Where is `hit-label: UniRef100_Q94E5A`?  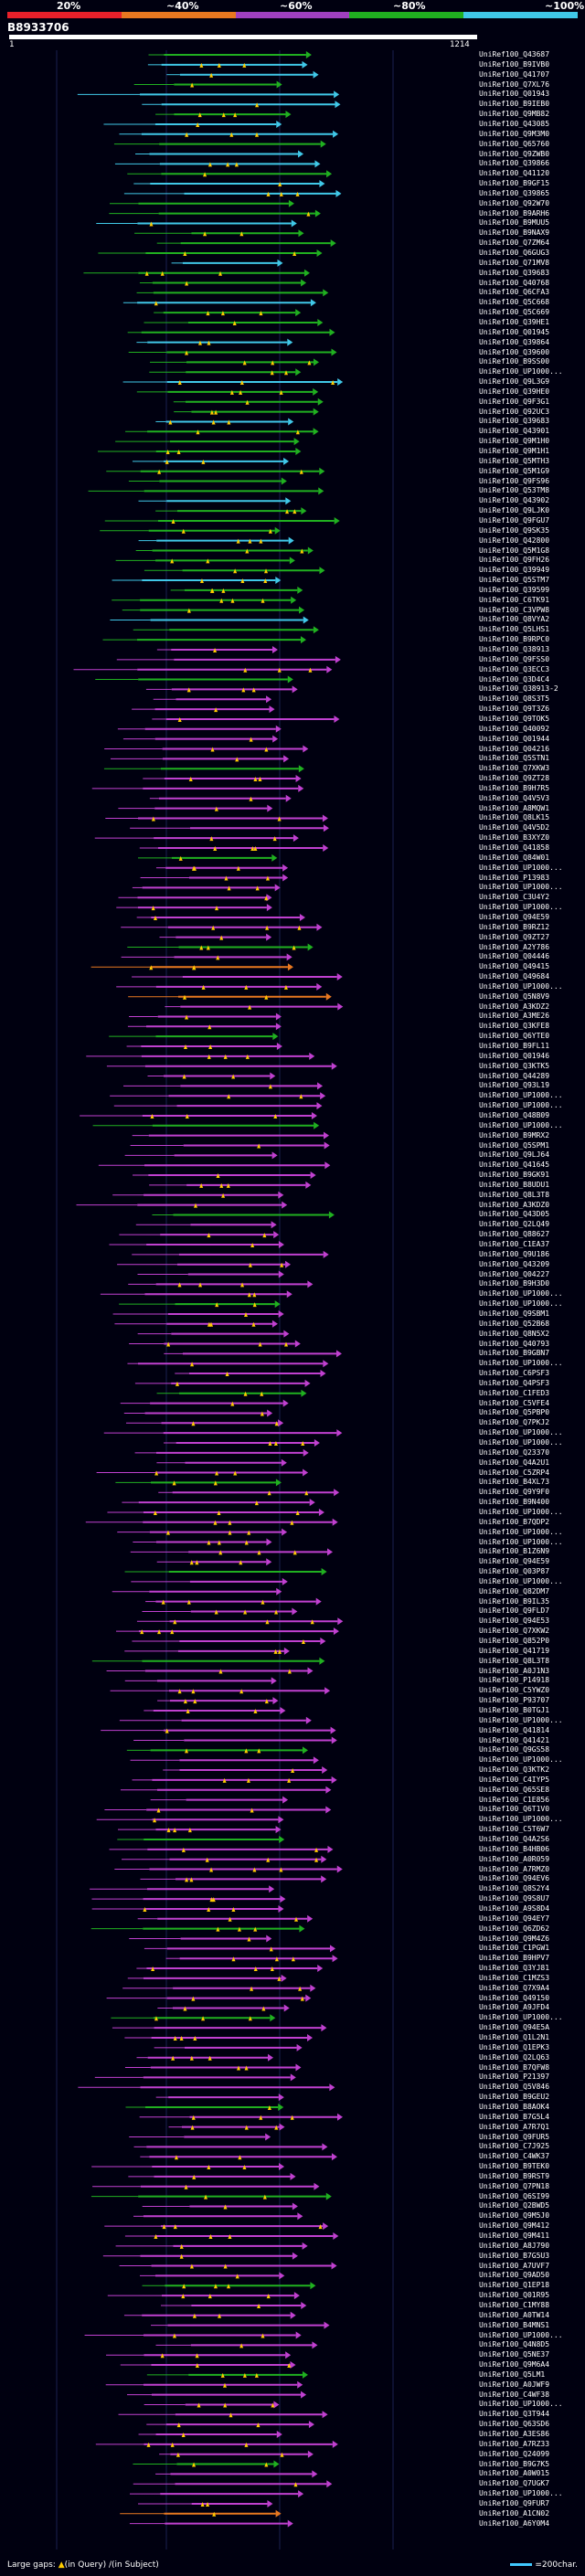
hit-label: UniRef100_Q94E5A is located at coordinates (514, 2027).